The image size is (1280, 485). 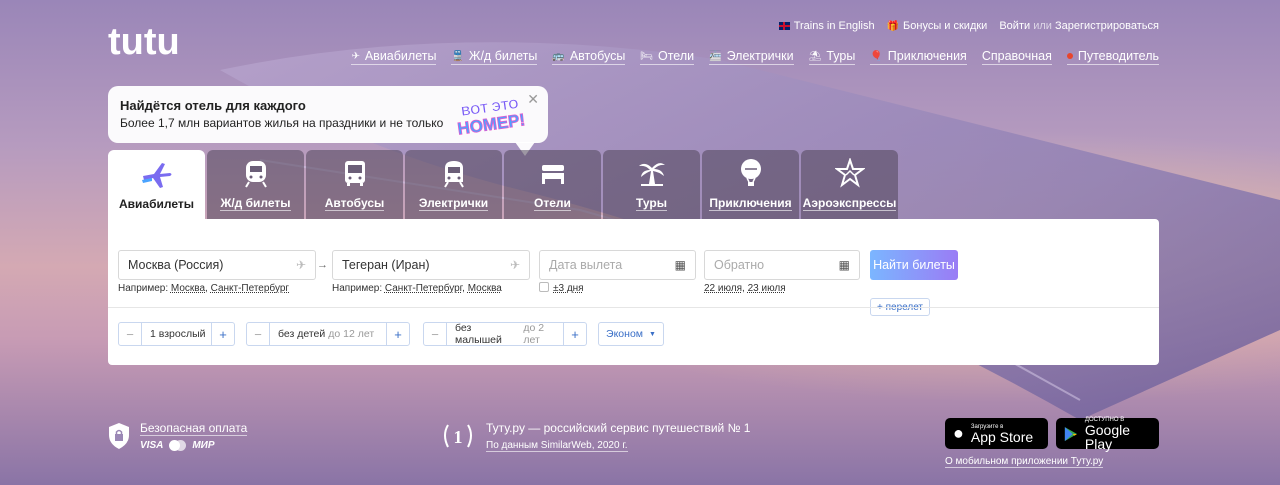 What do you see at coordinates (552, 174) in the screenshot?
I see `bed-icon` at bounding box center [552, 174].